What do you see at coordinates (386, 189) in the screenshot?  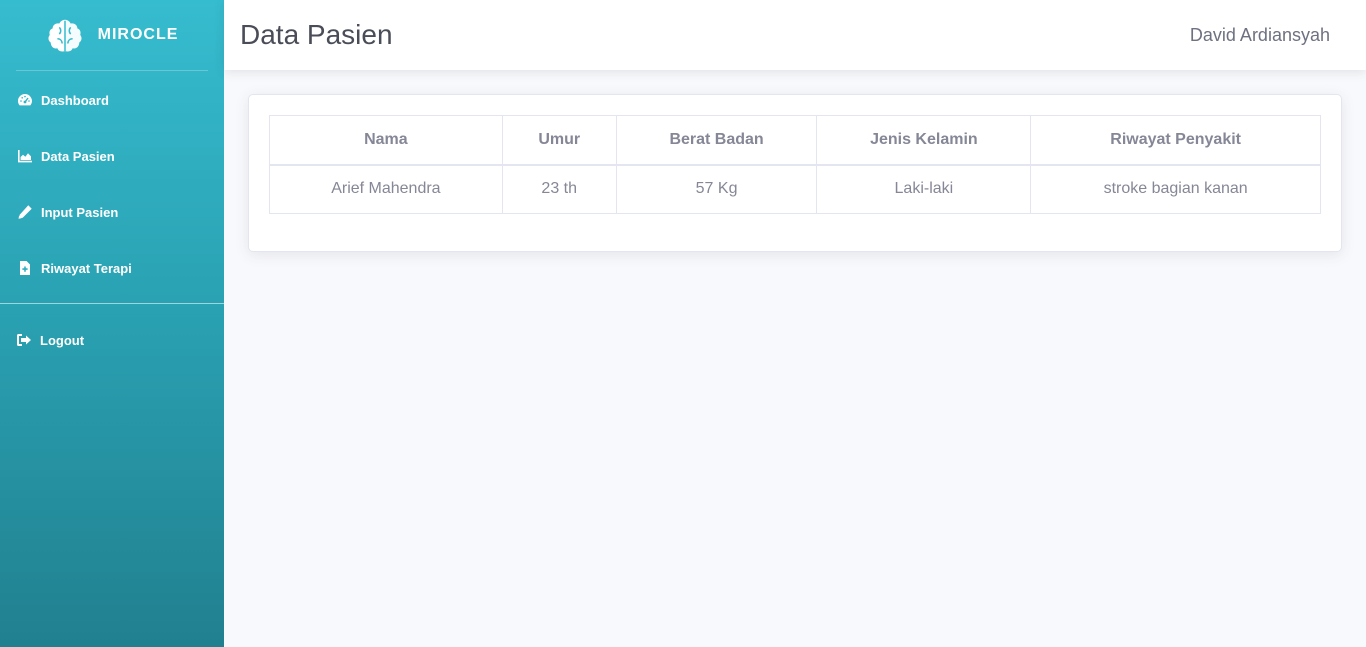 I see `cell-nama: Arief Mahendra` at bounding box center [386, 189].